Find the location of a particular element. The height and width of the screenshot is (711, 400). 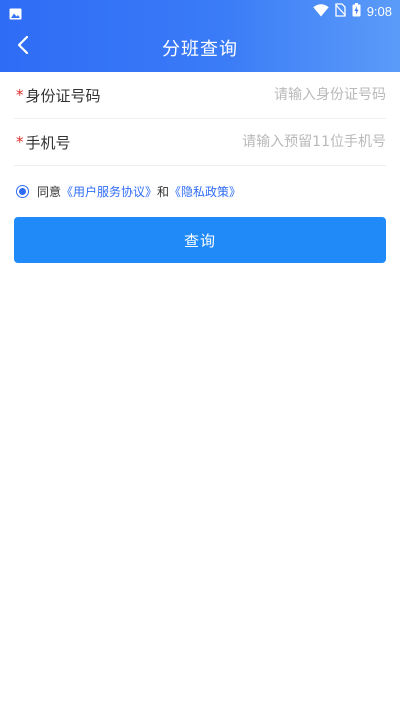

agreement-radio is located at coordinates (22, 191).